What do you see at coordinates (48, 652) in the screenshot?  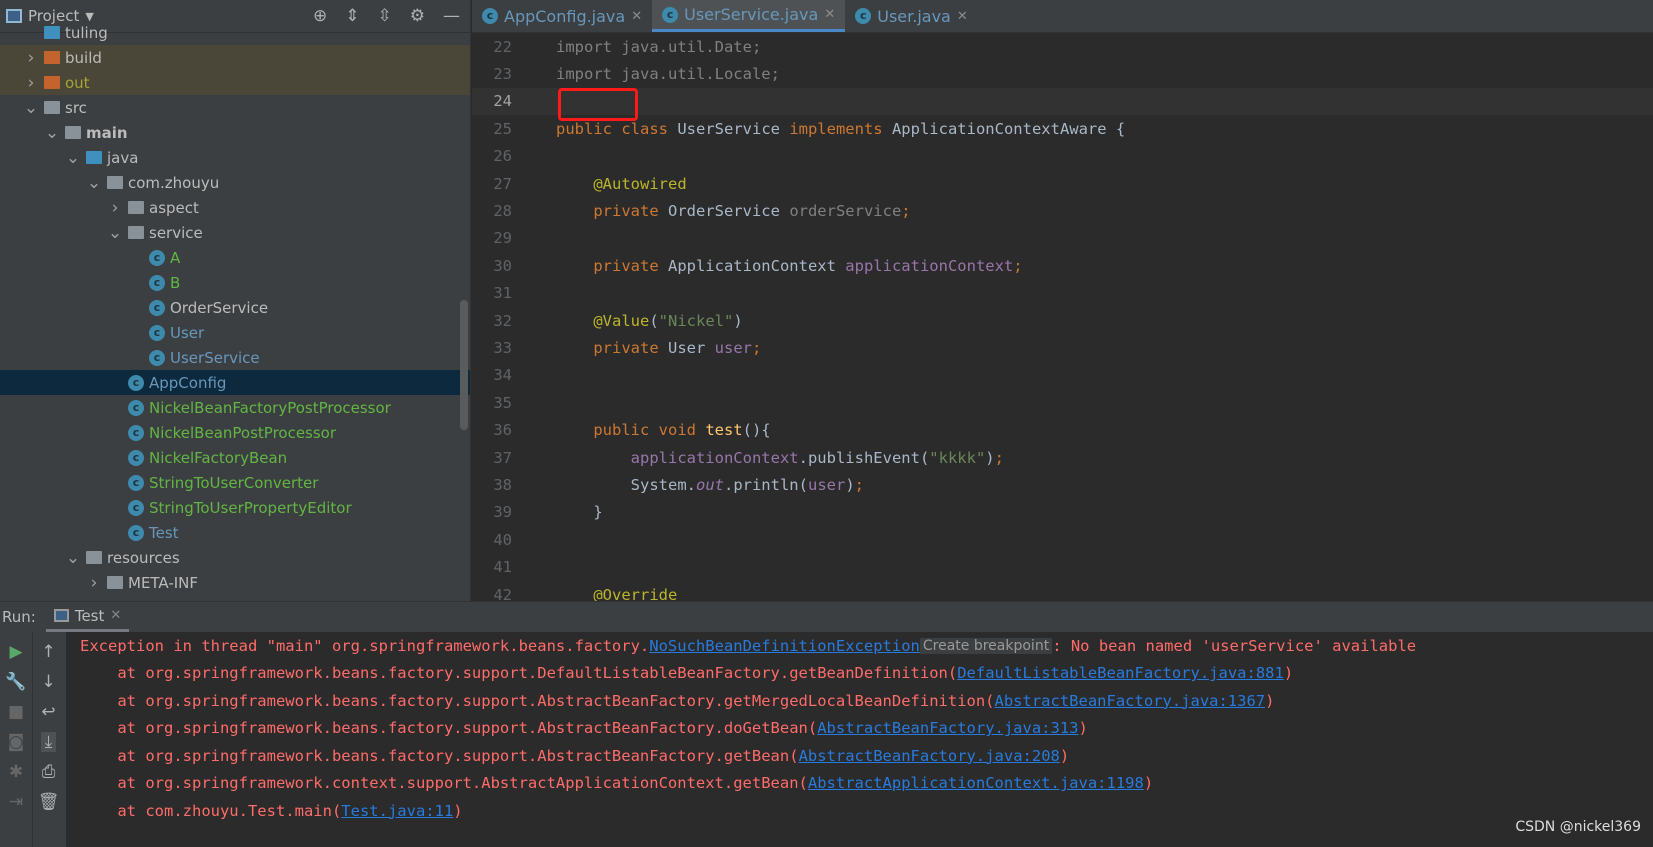 I see `arrow-up-icon: ↑` at bounding box center [48, 652].